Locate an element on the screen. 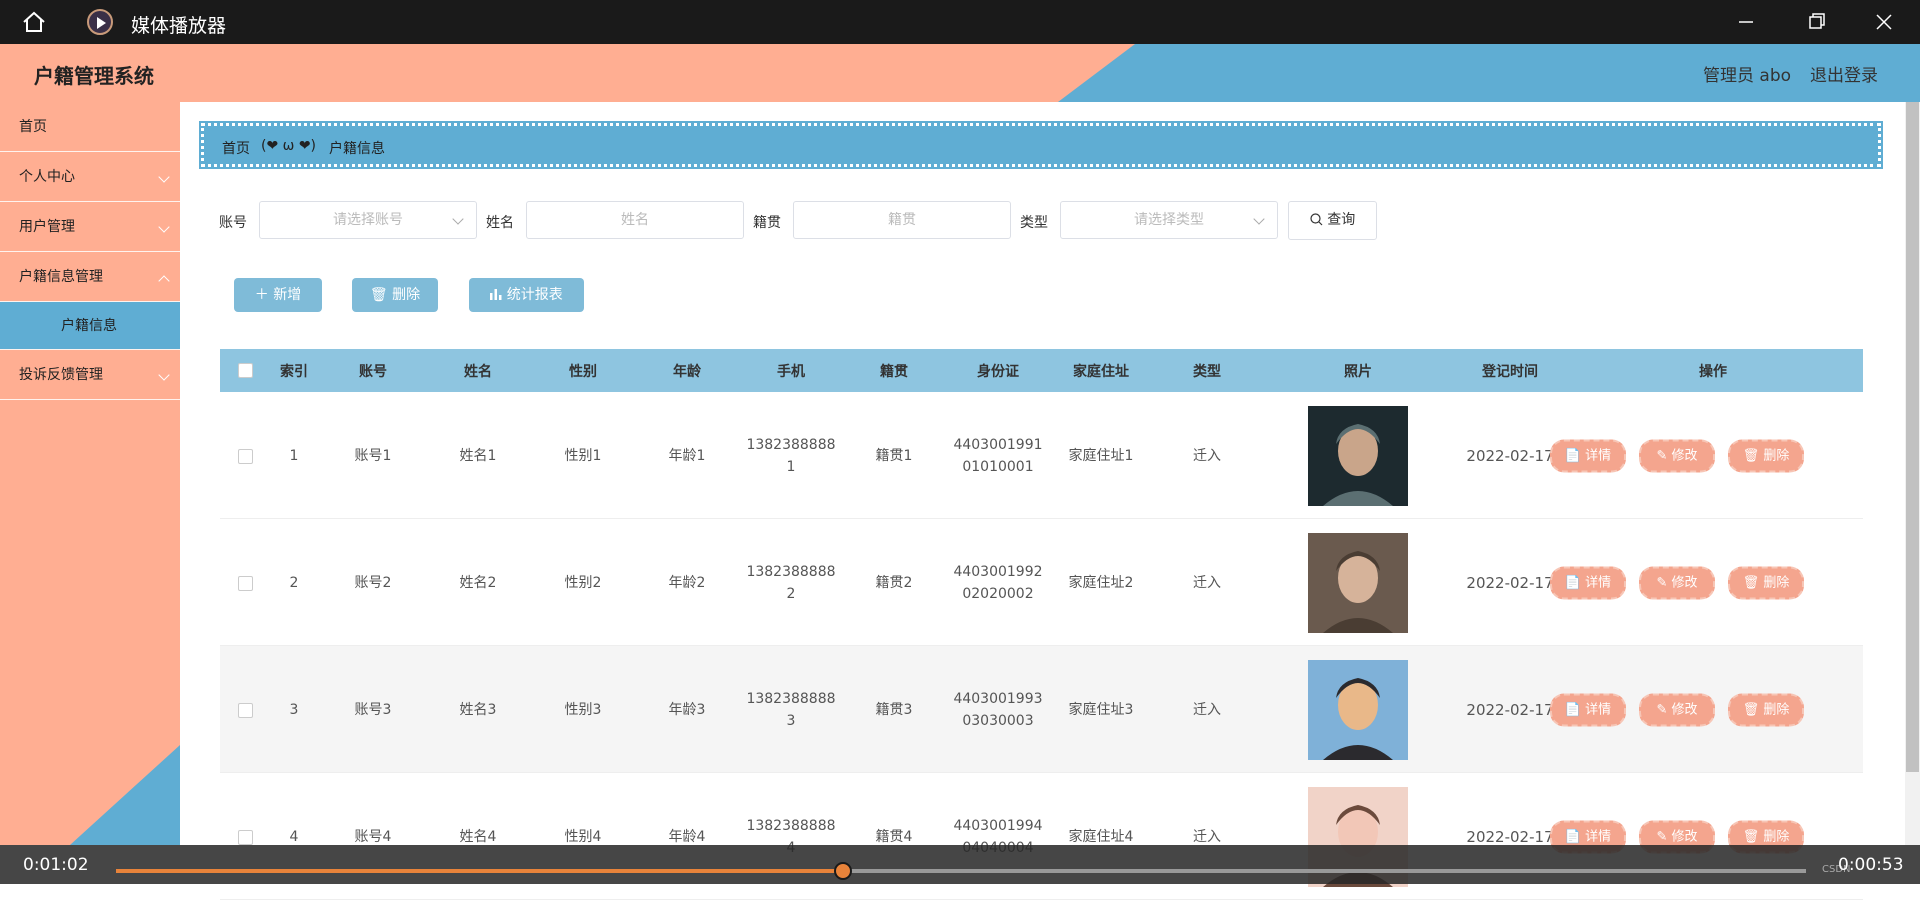 The width and height of the screenshot is (1920, 900). breadcrumb-home: 首页 is located at coordinates (236, 148).